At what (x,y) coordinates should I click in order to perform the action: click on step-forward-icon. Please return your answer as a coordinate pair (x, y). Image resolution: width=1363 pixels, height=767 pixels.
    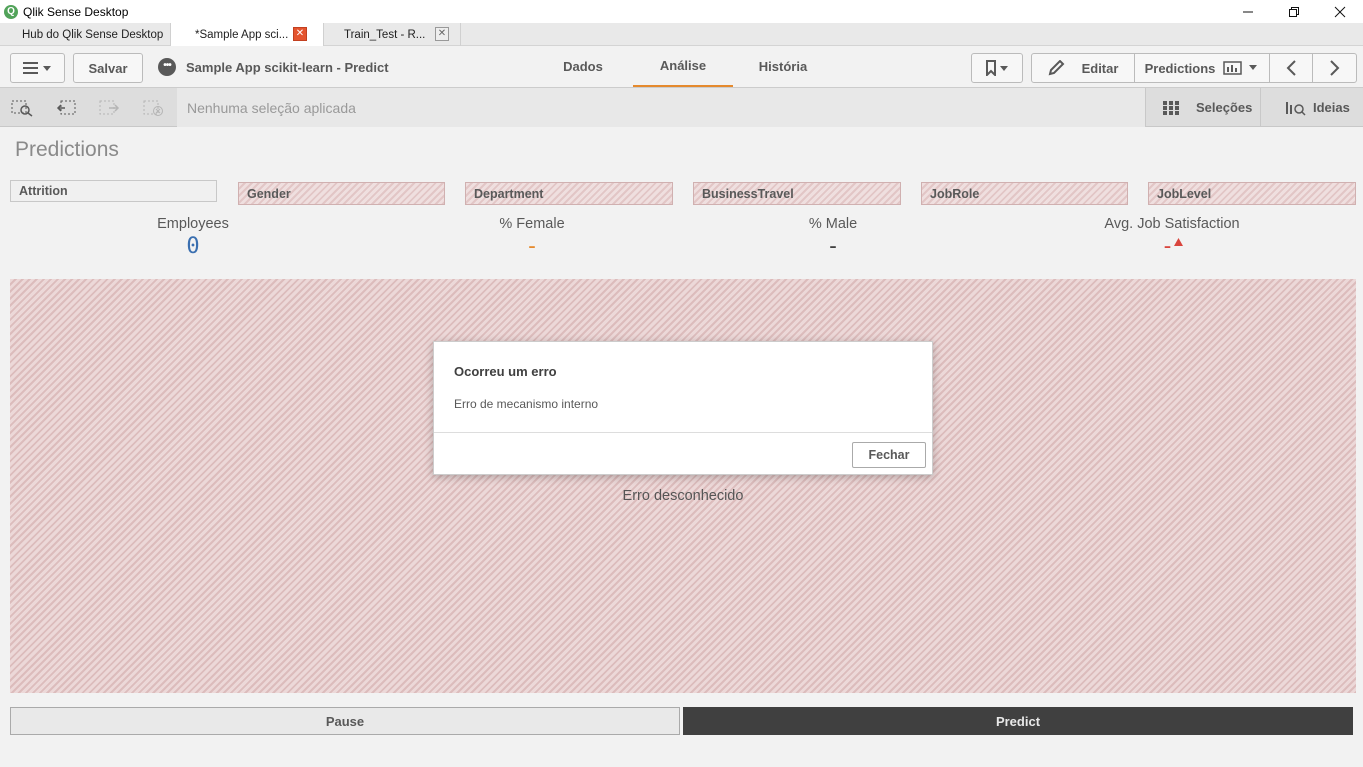
    Looking at the image, I should click on (109, 107).